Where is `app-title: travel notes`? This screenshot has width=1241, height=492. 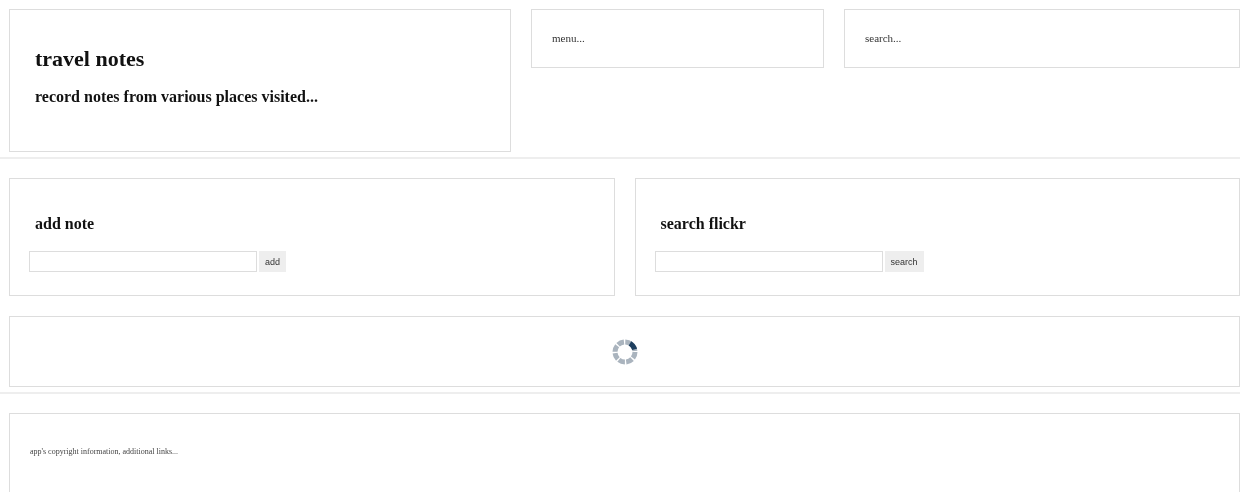 app-title: travel notes is located at coordinates (90, 59).